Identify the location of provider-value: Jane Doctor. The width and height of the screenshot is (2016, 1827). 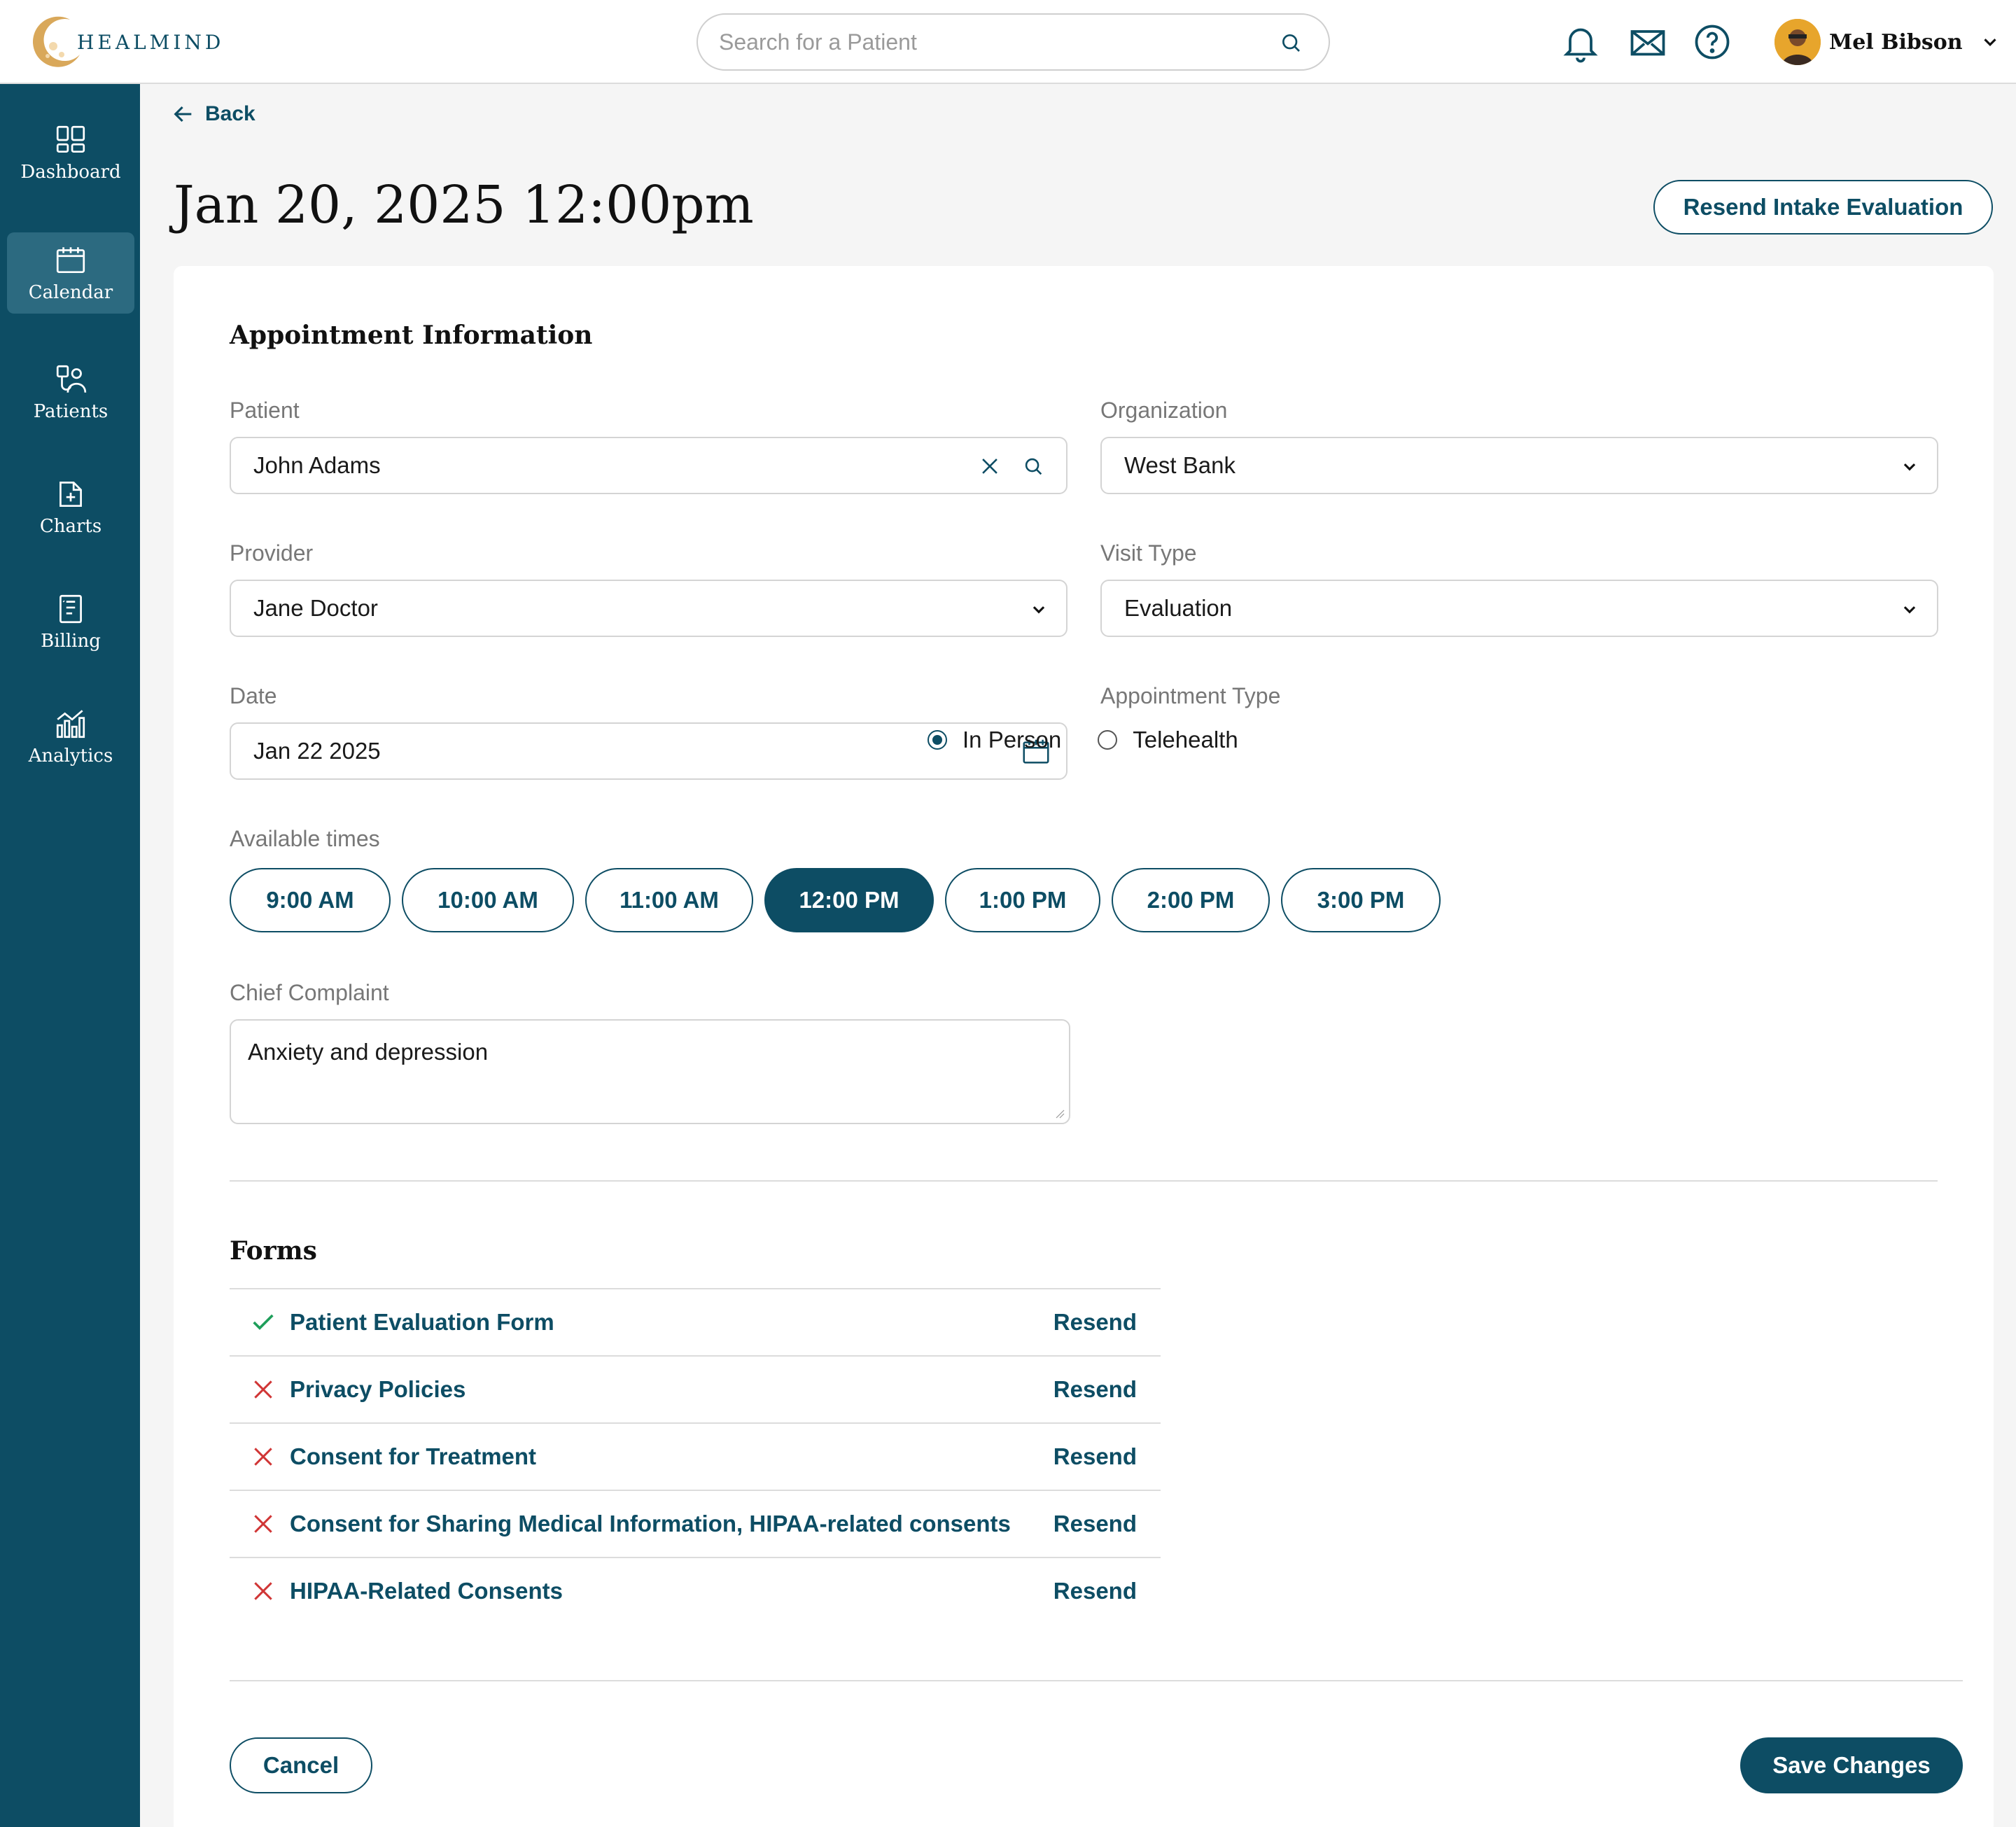
(315, 608).